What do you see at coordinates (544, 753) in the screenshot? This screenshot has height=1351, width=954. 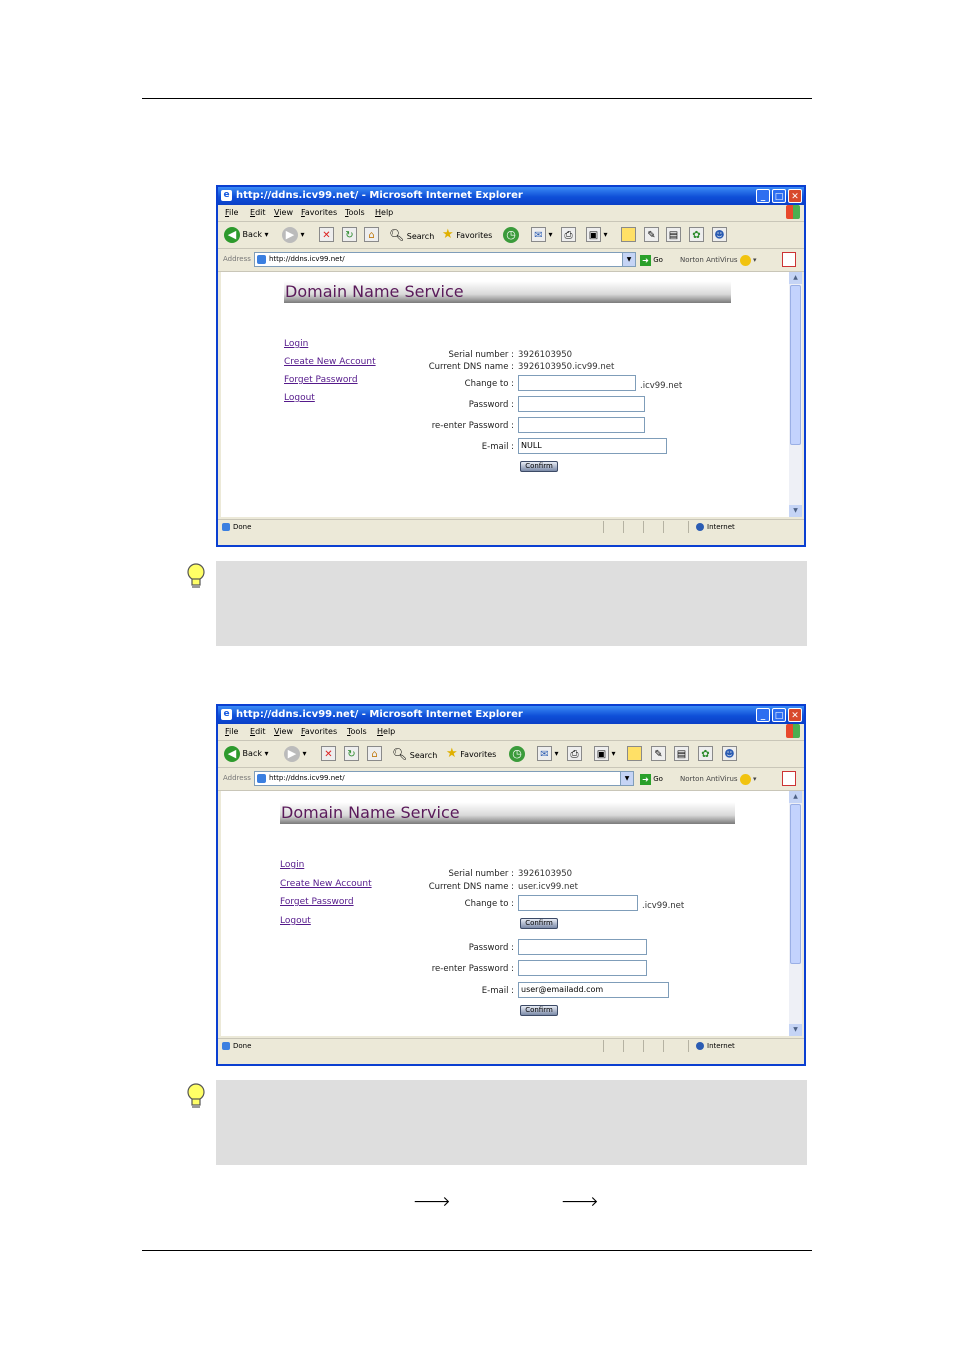 I see `mail-icon: ✉` at bounding box center [544, 753].